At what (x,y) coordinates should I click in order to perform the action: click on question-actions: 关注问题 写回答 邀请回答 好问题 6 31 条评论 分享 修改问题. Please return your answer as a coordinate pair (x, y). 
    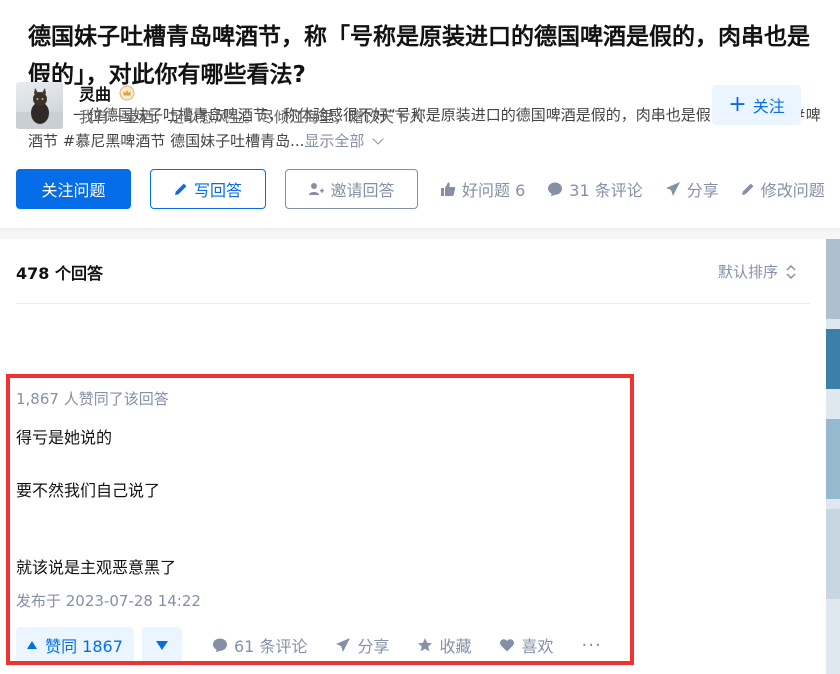
    Looking at the image, I should click on (420, 189).